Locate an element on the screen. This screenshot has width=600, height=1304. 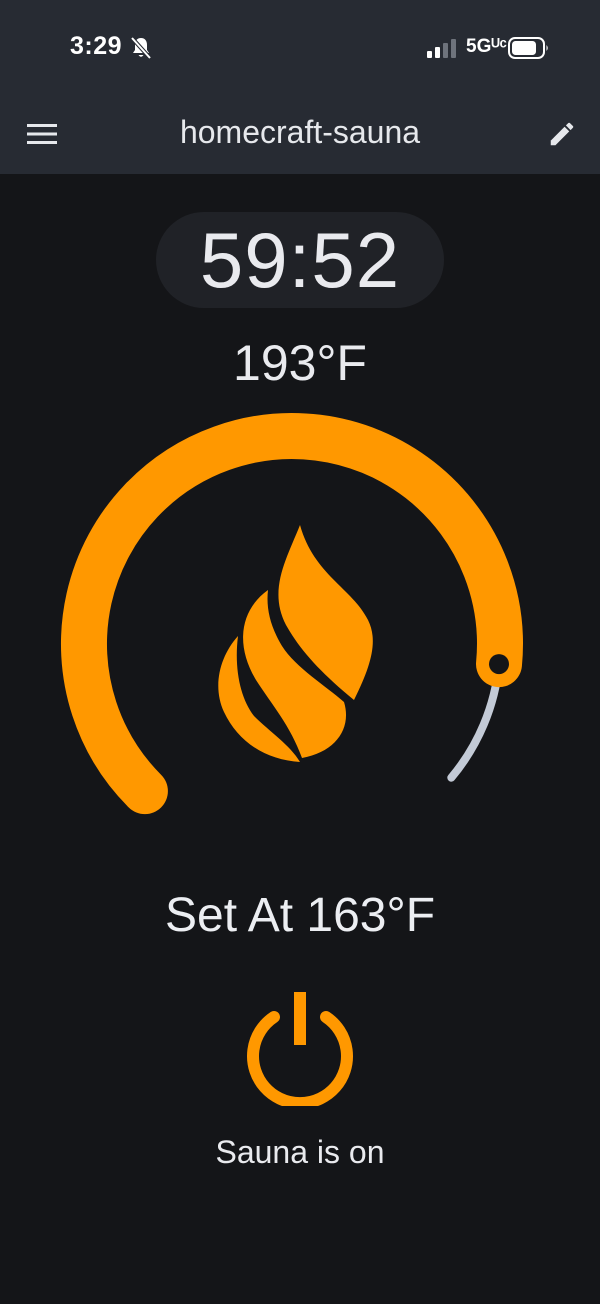
power-button is located at coordinates (300, 1044).